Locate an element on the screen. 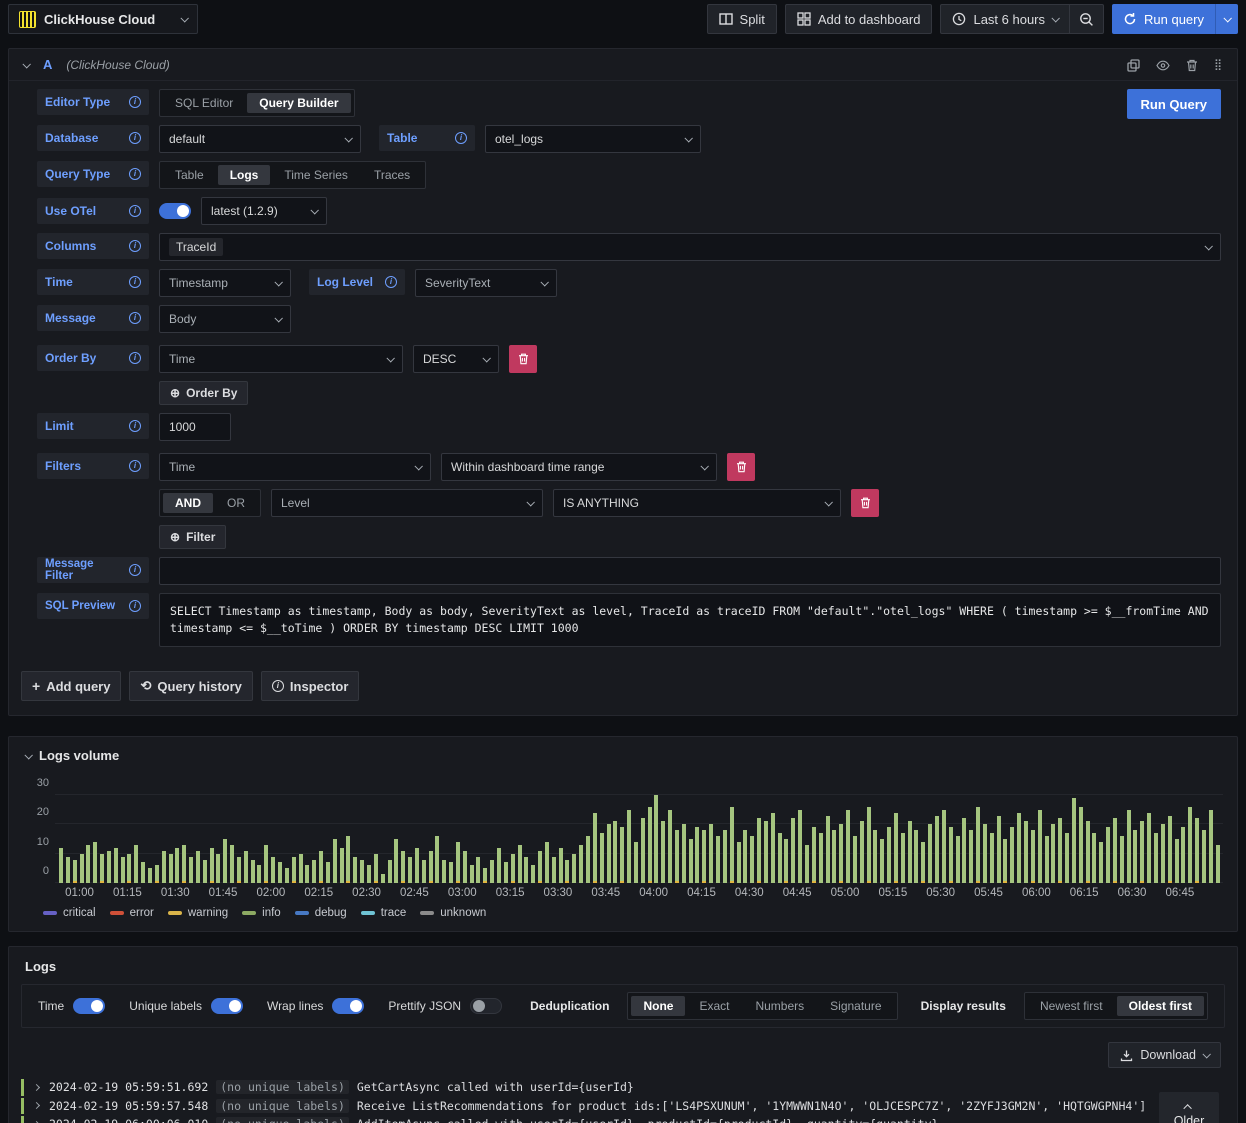 The image size is (1246, 1123). order-by-field-select: Time is located at coordinates (281, 359).